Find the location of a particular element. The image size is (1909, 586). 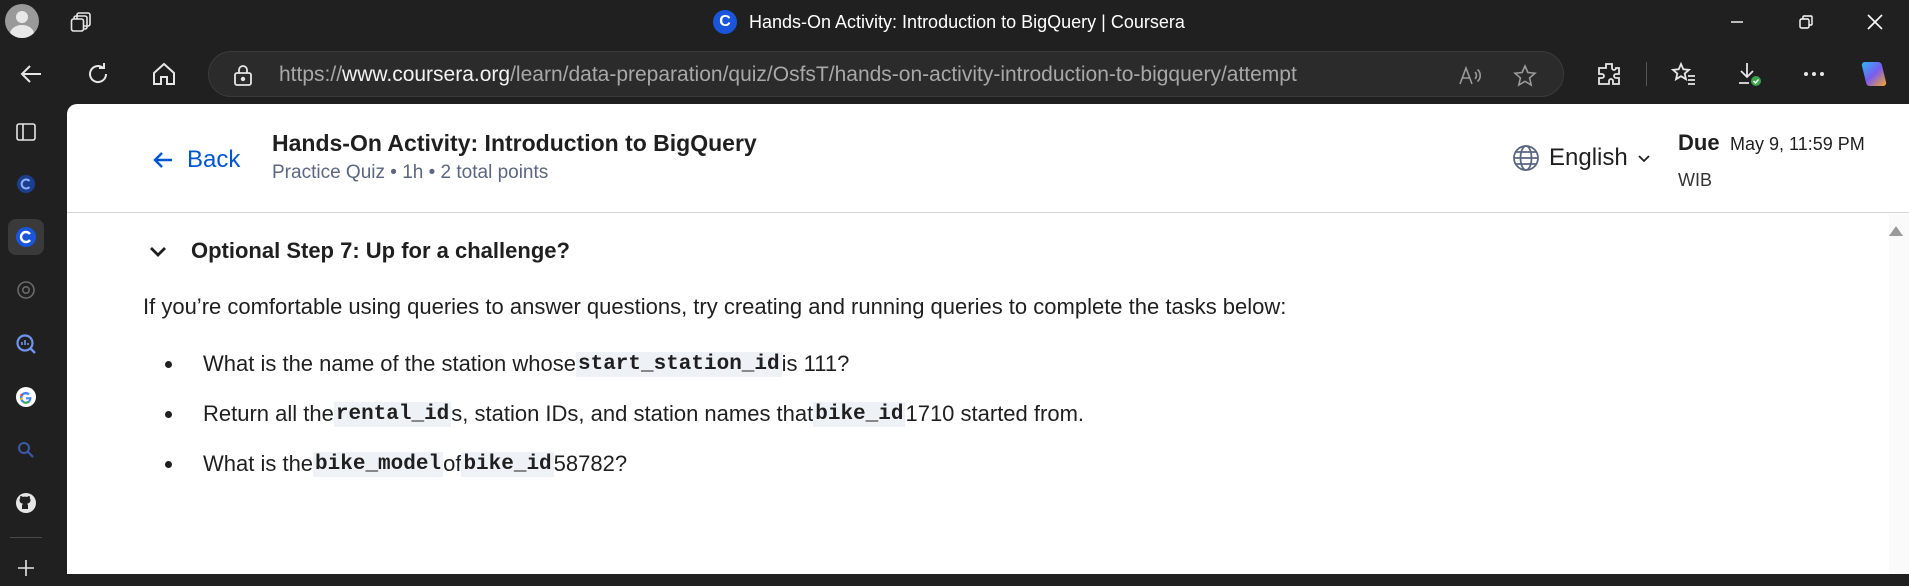

language-label: English is located at coordinates (1588, 157).